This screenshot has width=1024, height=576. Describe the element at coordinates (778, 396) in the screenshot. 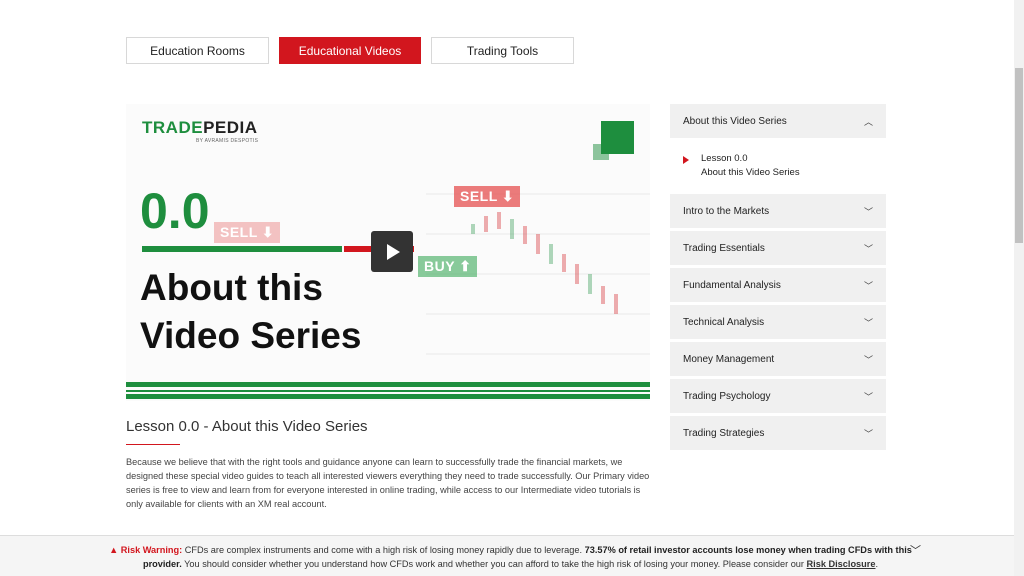

I see `accordion-trading-psychology: Trading Psychology ﹀` at that location.